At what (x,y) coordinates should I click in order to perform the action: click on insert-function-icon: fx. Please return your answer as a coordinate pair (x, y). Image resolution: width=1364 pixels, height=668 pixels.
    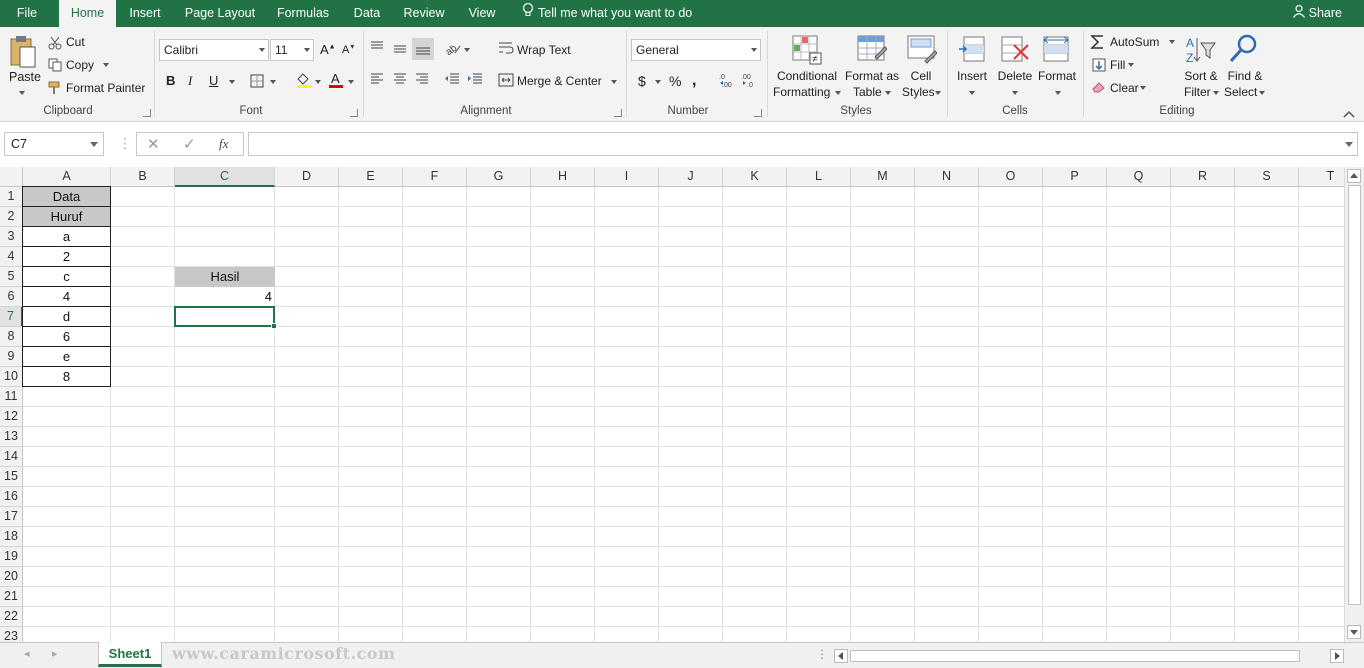
    Looking at the image, I should click on (223, 144).